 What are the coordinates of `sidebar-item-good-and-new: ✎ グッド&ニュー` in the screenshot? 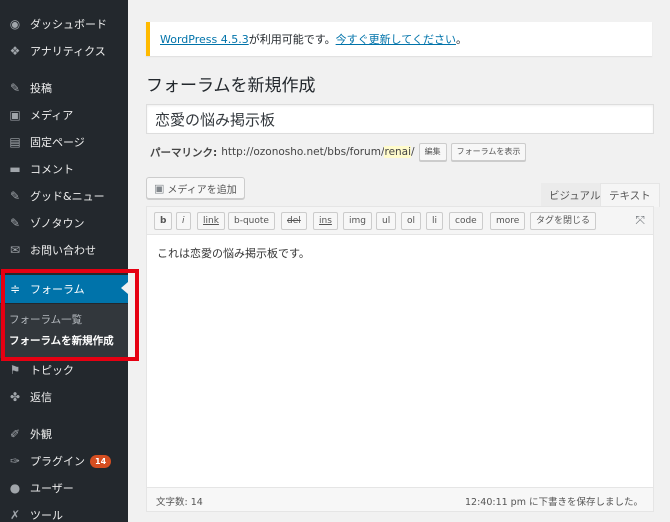 It's located at (64, 196).